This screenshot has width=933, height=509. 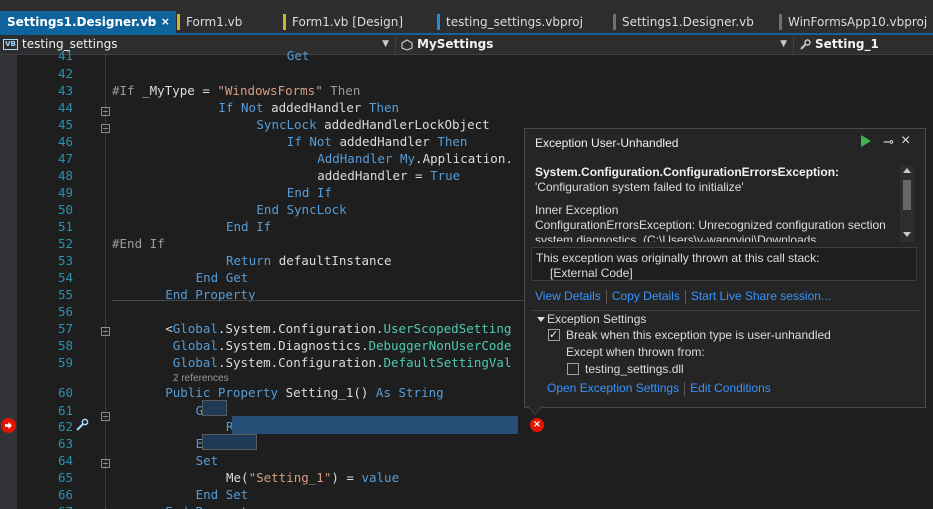 I want to click on member-dropdown: Setting_1, so click(x=864, y=45).